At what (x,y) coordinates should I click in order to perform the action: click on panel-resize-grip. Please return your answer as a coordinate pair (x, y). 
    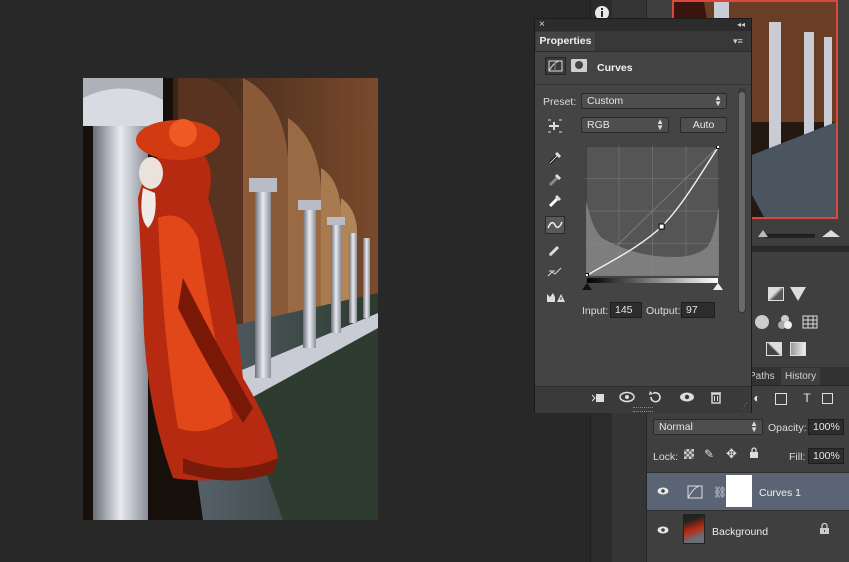
    Looking at the image, I should click on (643, 409).